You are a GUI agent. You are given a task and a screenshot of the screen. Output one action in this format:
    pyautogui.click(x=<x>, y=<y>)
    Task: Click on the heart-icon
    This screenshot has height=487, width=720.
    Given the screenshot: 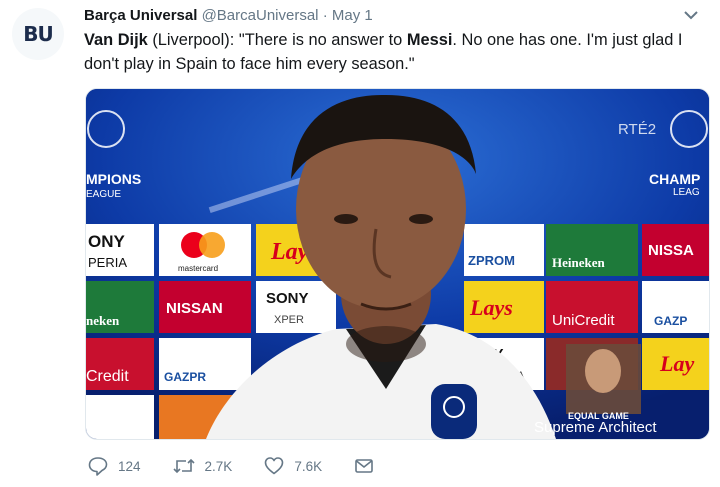 What is the action you would take?
    pyautogui.click(x=274, y=466)
    